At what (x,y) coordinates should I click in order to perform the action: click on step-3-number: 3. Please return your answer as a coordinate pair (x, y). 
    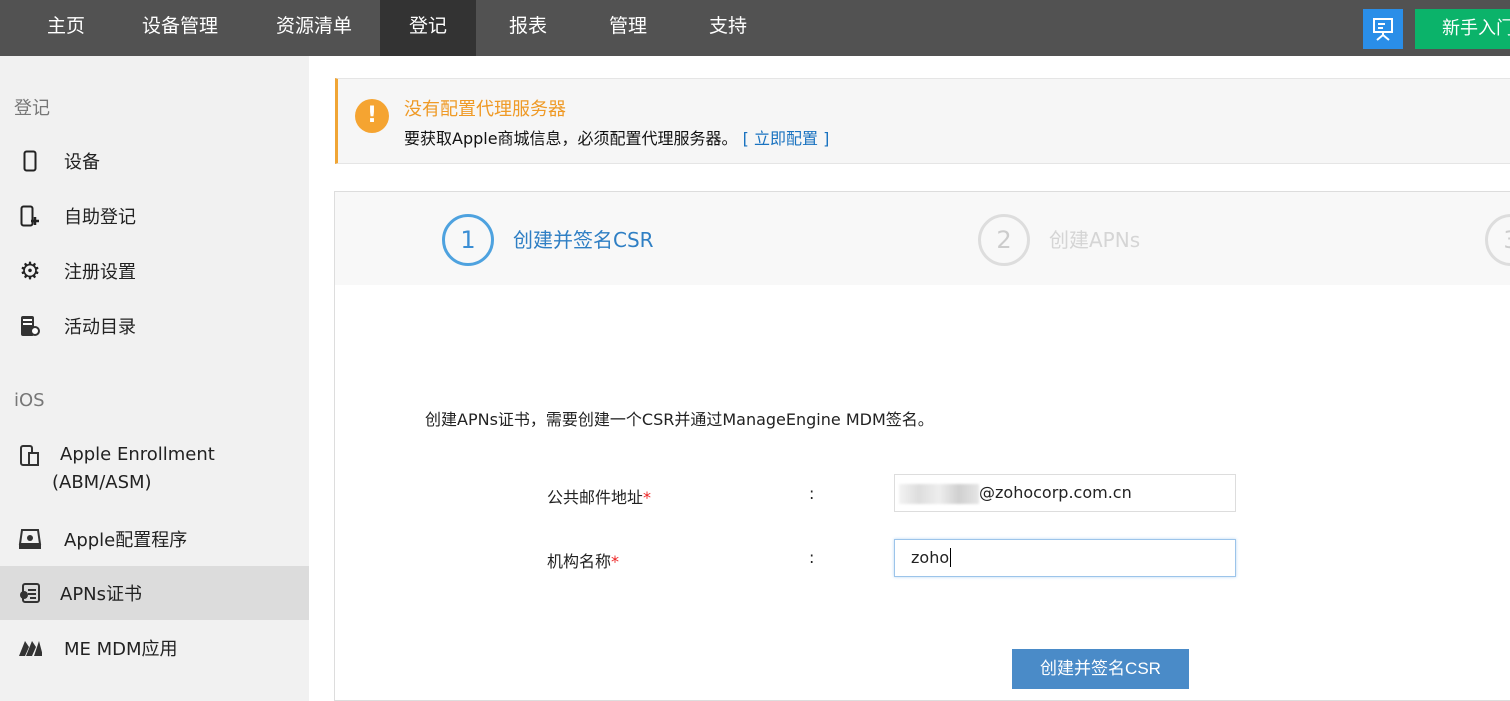
    Looking at the image, I should click on (1497, 240).